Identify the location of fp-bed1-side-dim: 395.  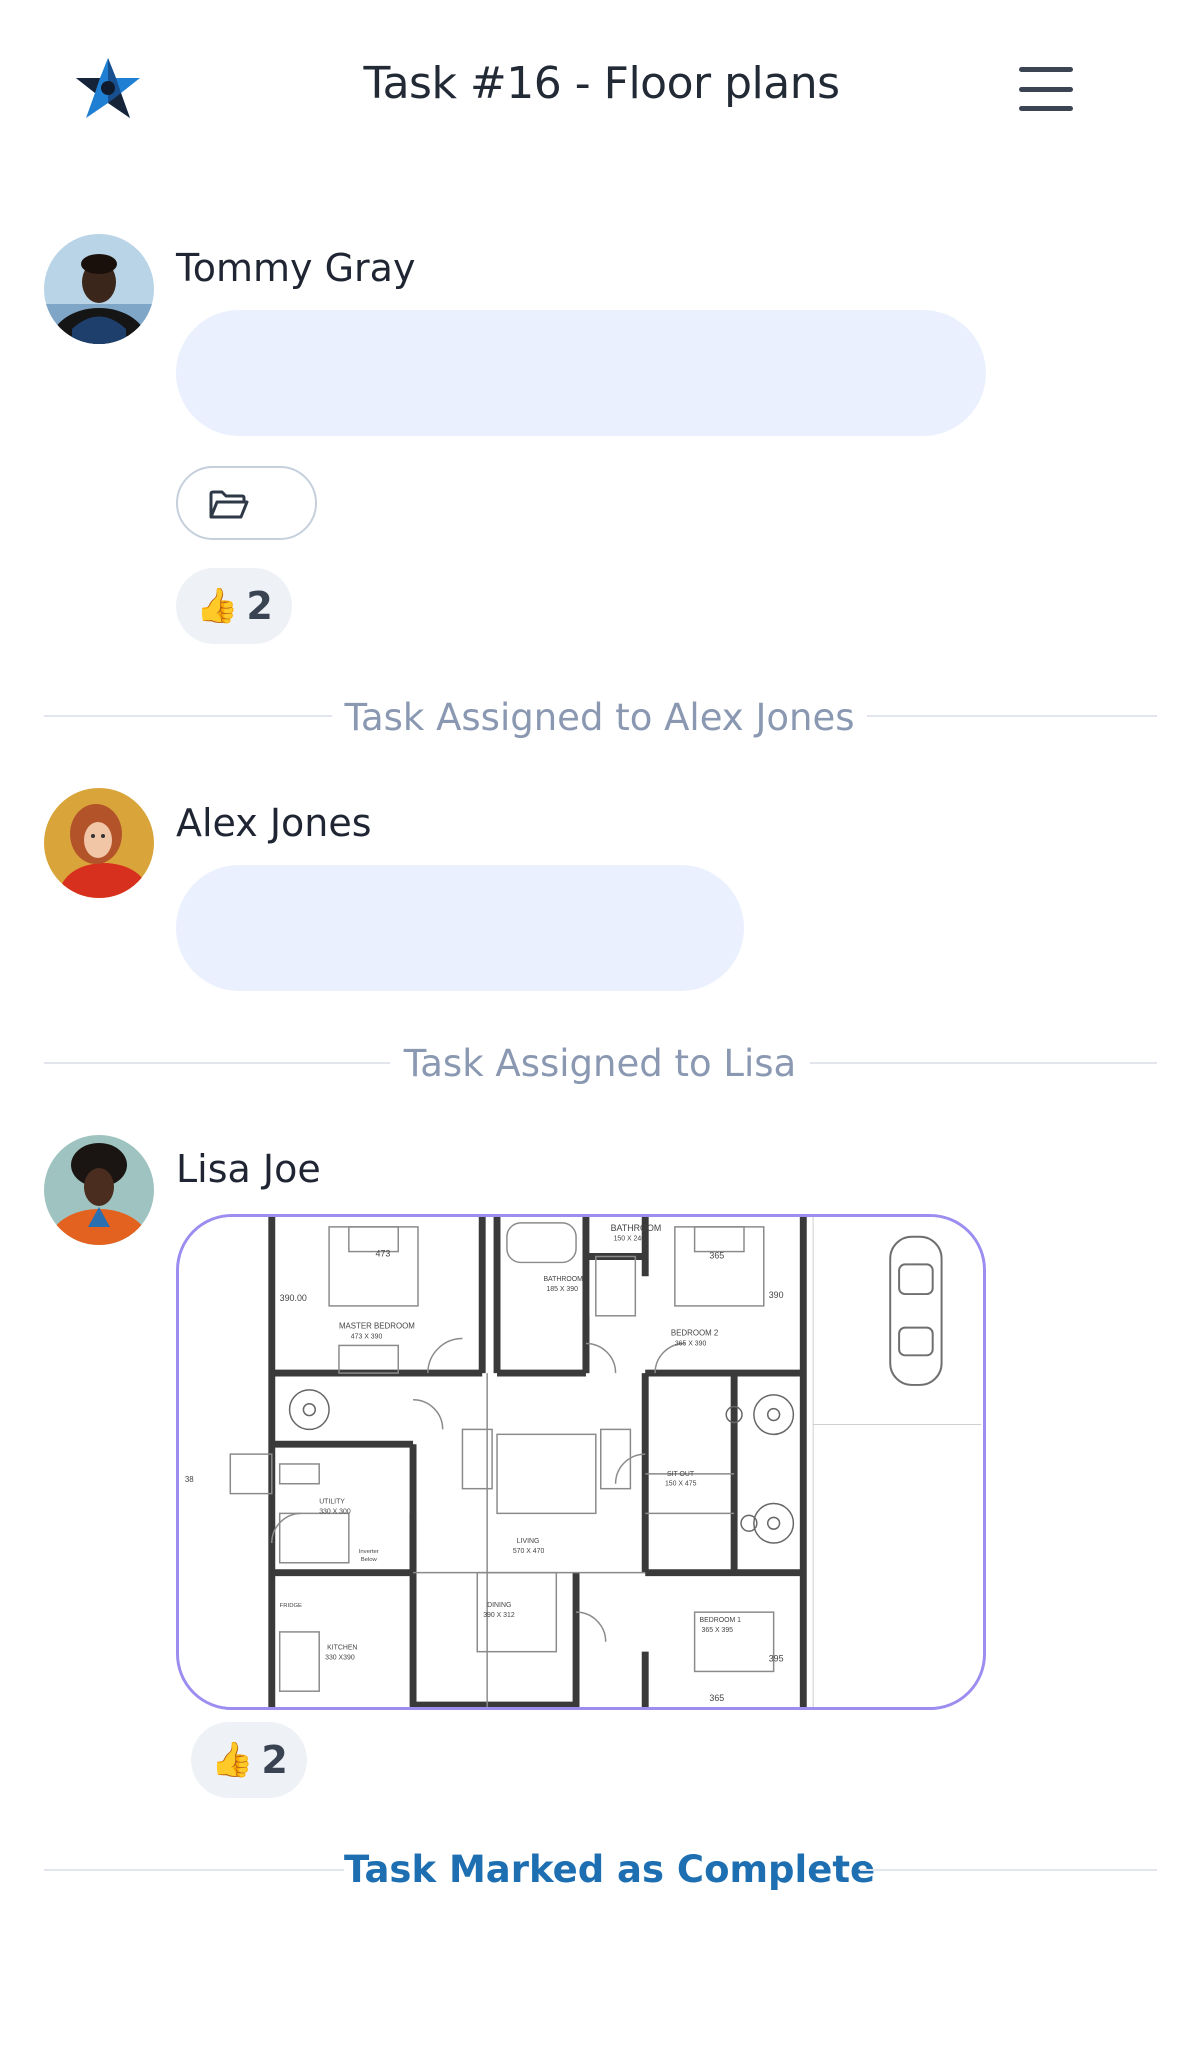
(776, 1659).